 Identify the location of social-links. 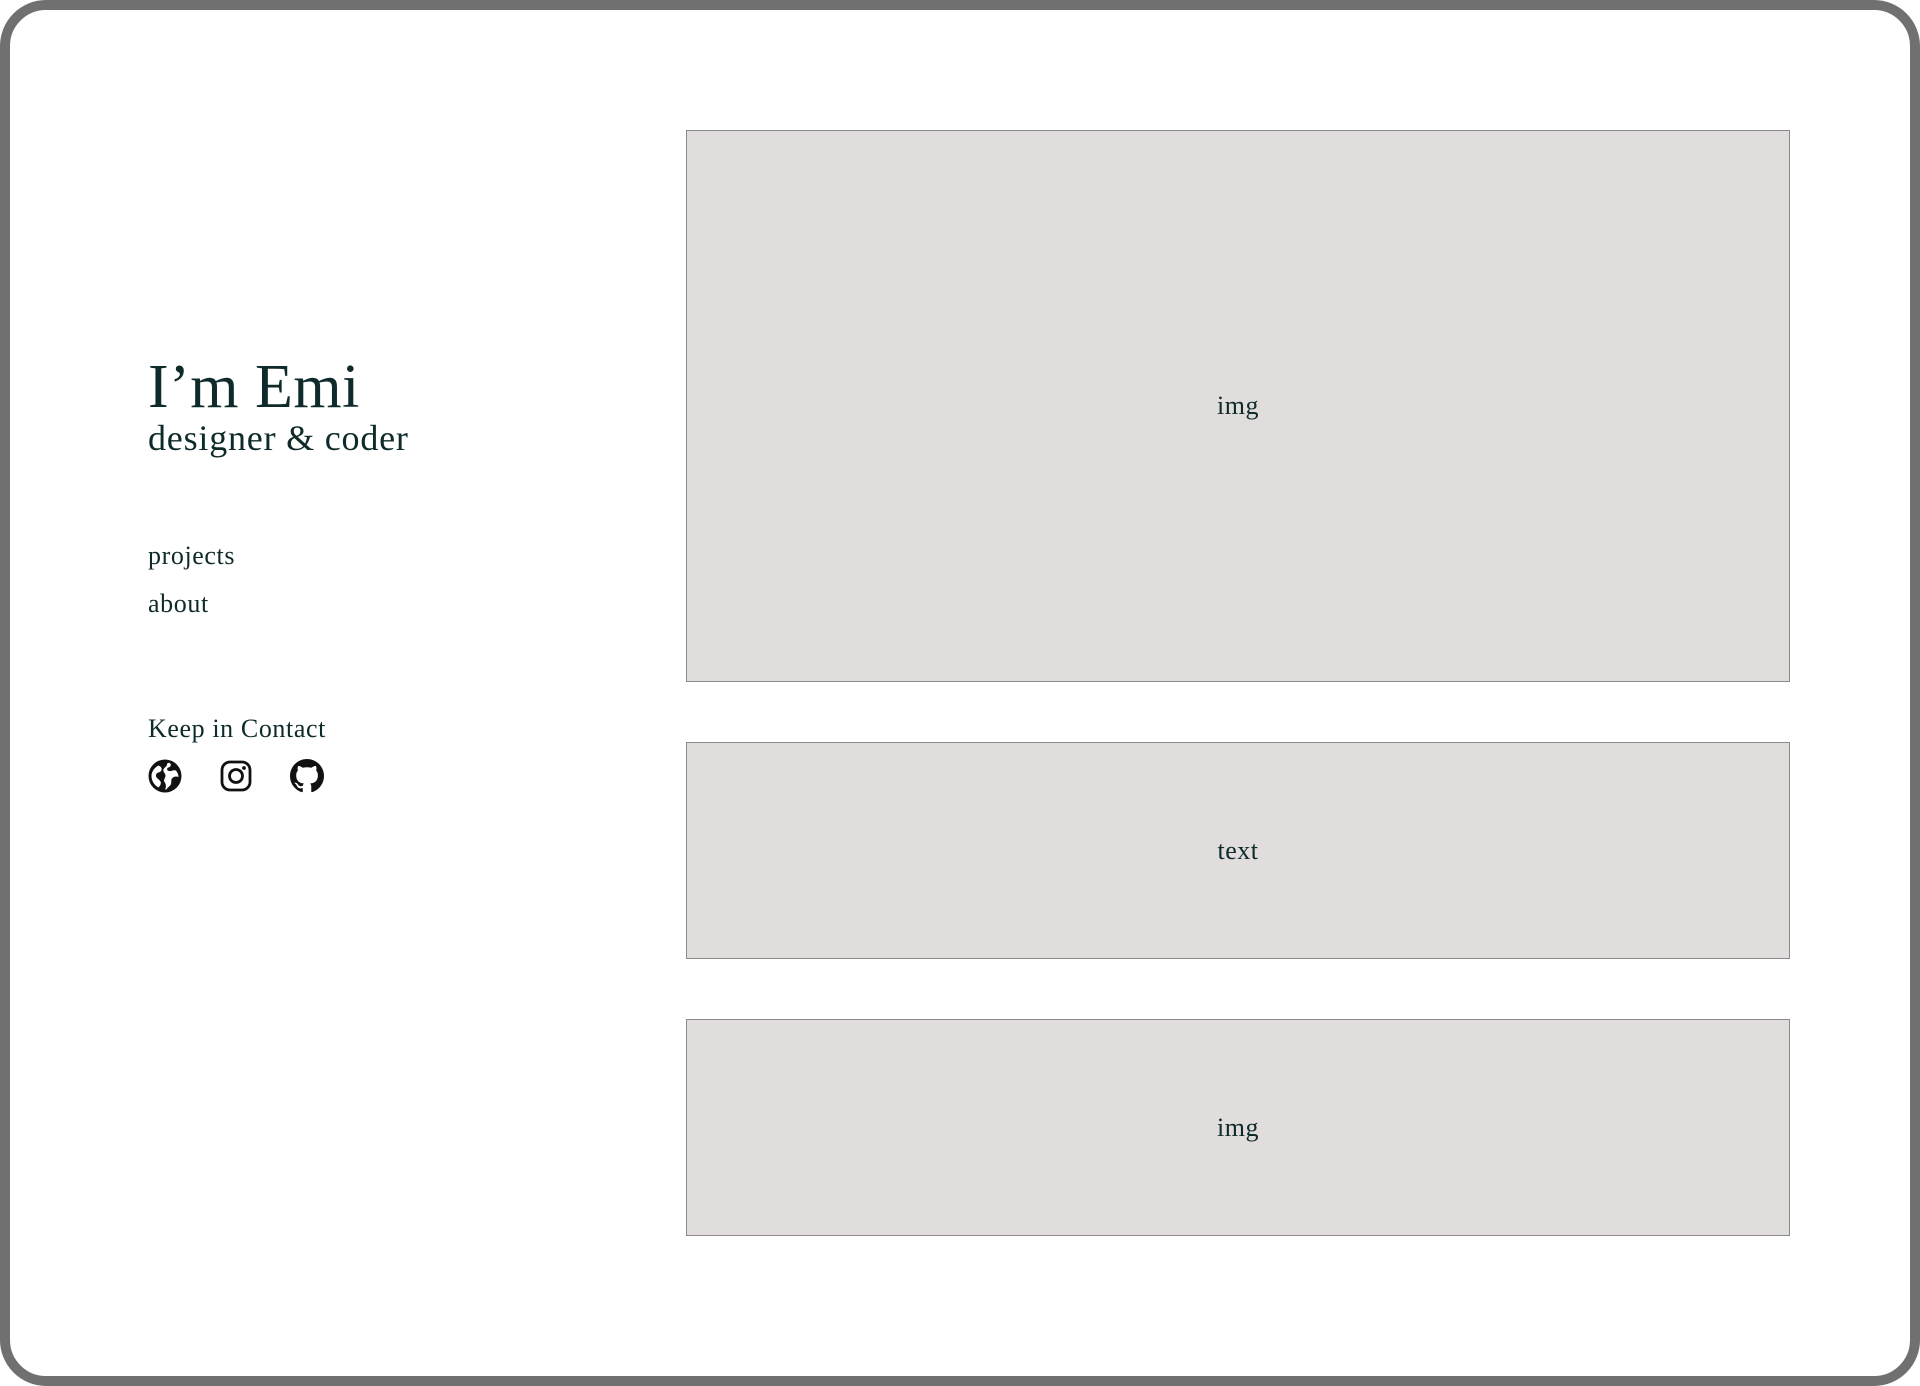
(237, 776).